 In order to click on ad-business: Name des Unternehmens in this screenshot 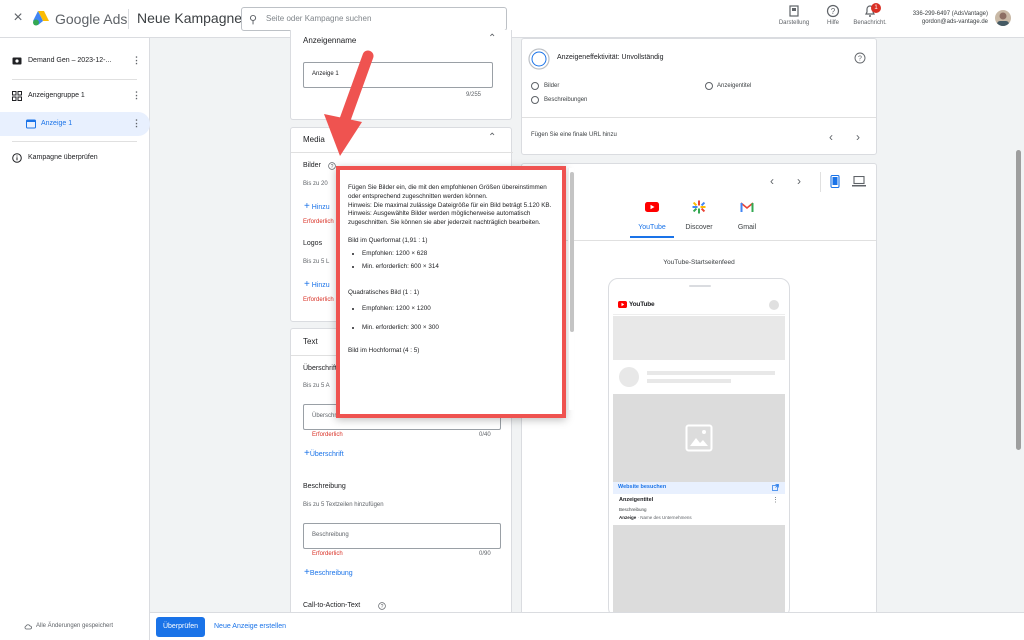, I will do `click(666, 517)`.